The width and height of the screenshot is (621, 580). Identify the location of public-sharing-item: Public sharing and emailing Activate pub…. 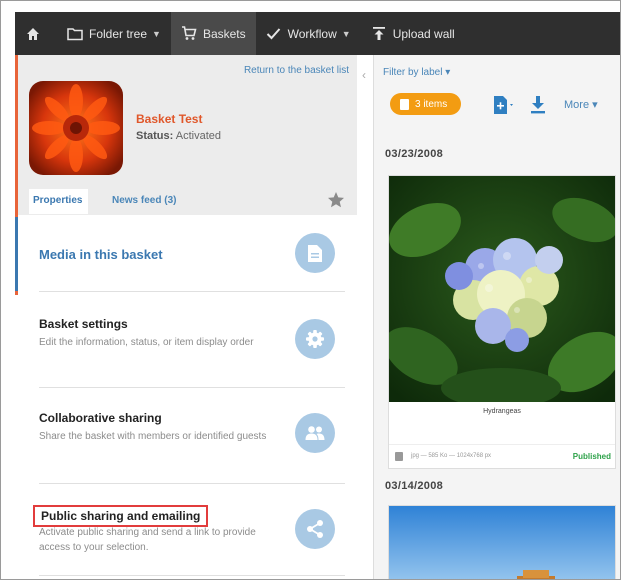
(186, 531).